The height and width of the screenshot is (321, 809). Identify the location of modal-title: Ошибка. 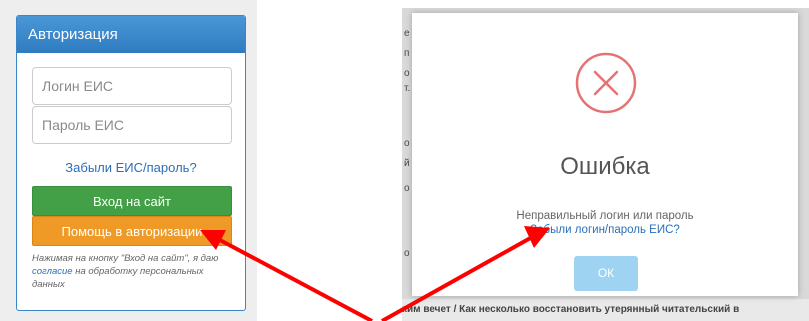
(605, 166).